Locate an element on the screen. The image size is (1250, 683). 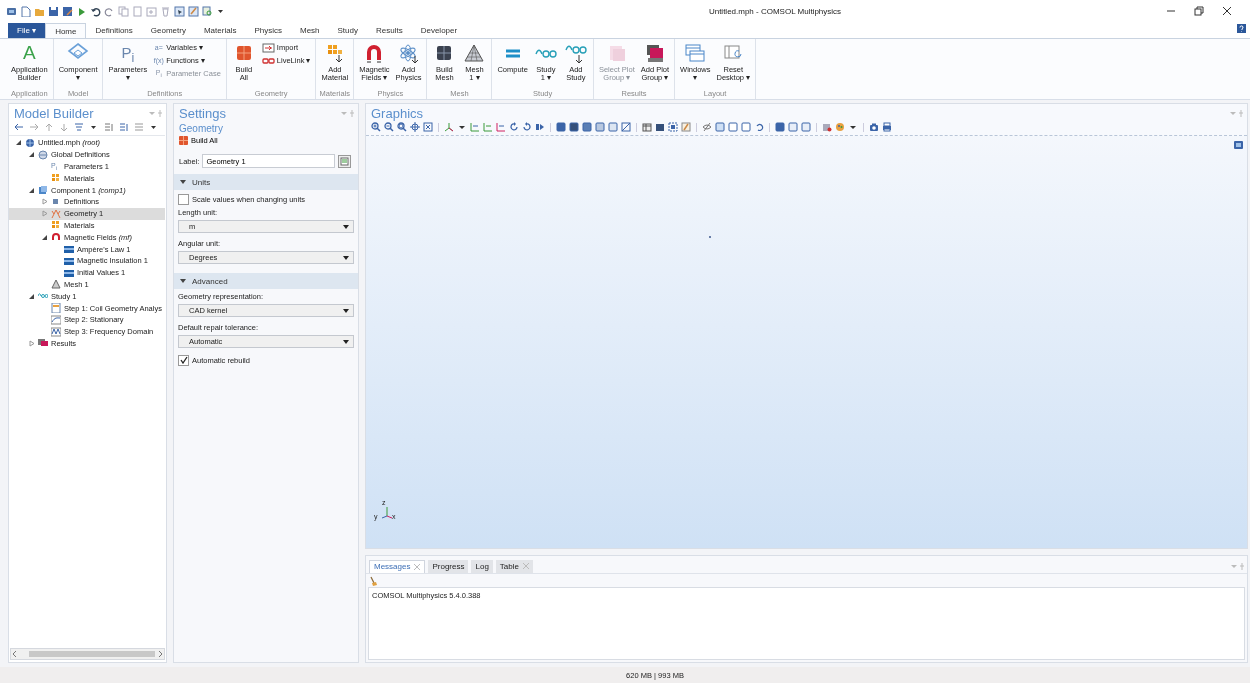
horizontal-scrollbar is located at coordinates (87, 654).